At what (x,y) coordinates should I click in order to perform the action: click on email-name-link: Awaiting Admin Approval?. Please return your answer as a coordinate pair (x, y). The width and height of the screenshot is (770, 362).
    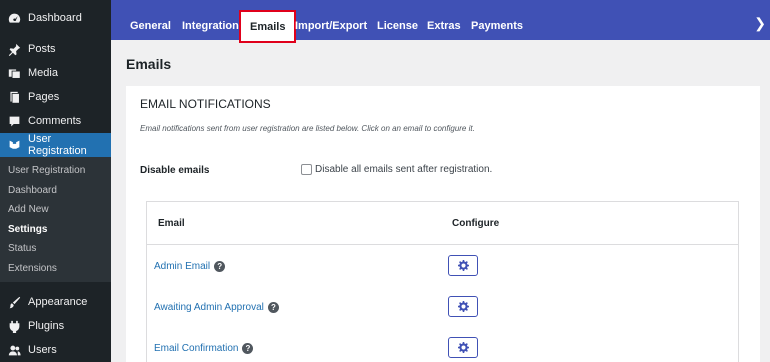
    Looking at the image, I should click on (216, 307).